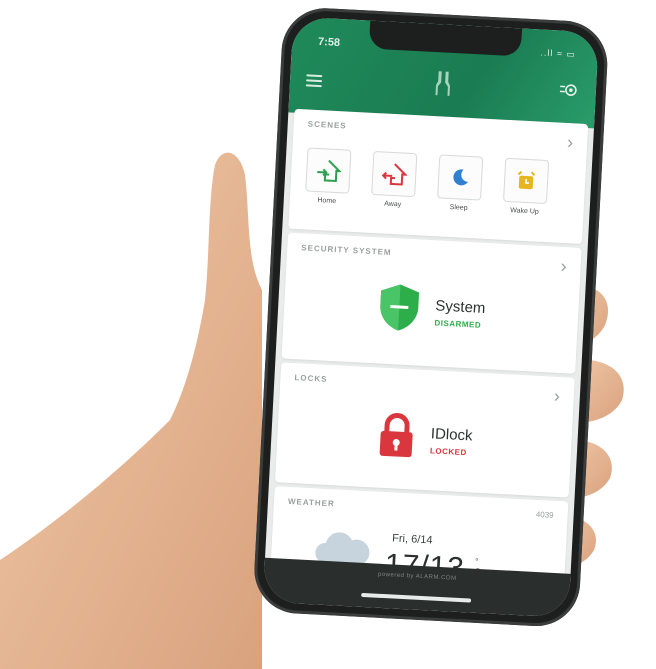 This screenshot has width=656, height=669. What do you see at coordinates (327, 201) in the screenshot?
I see `scene-label: Home` at bounding box center [327, 201].